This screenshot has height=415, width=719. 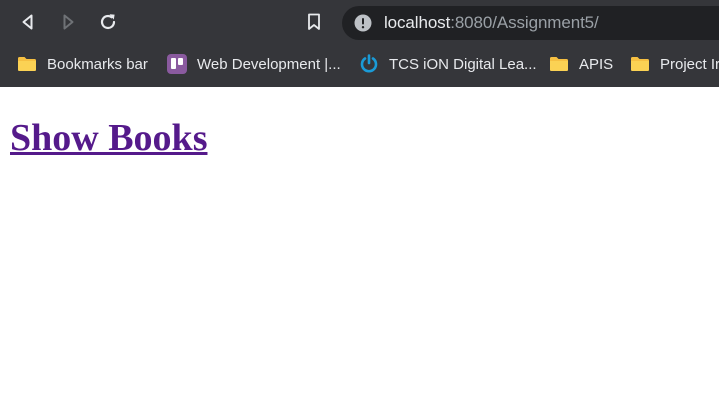 I want to click on bookmark-bookmarks-bar: Bookmarks bar, so click(x=82, y=64).